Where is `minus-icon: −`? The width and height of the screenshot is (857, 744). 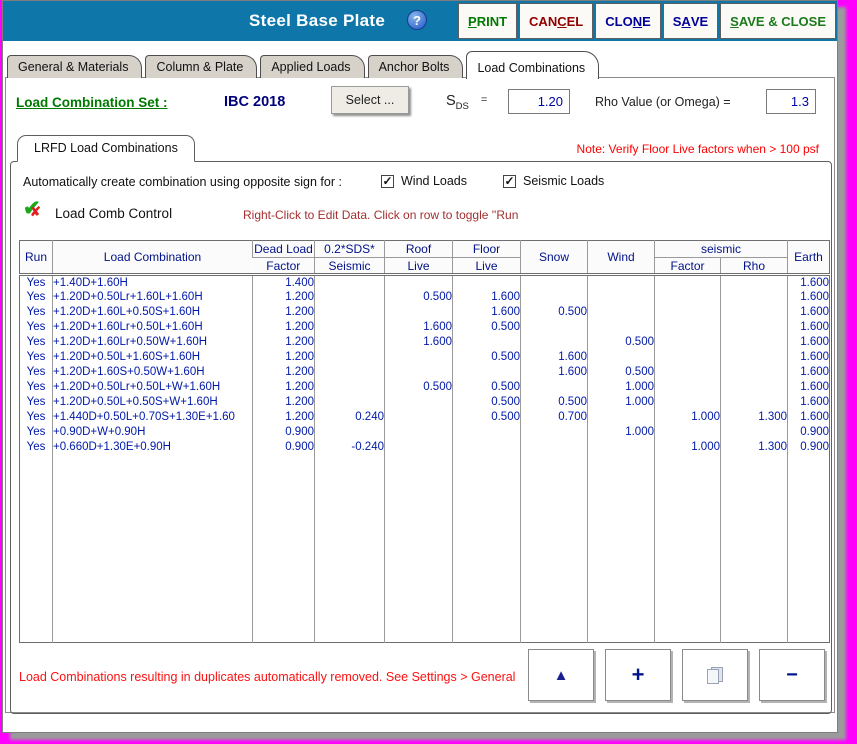
minus-icon: − is located at coordinates (792, 674).